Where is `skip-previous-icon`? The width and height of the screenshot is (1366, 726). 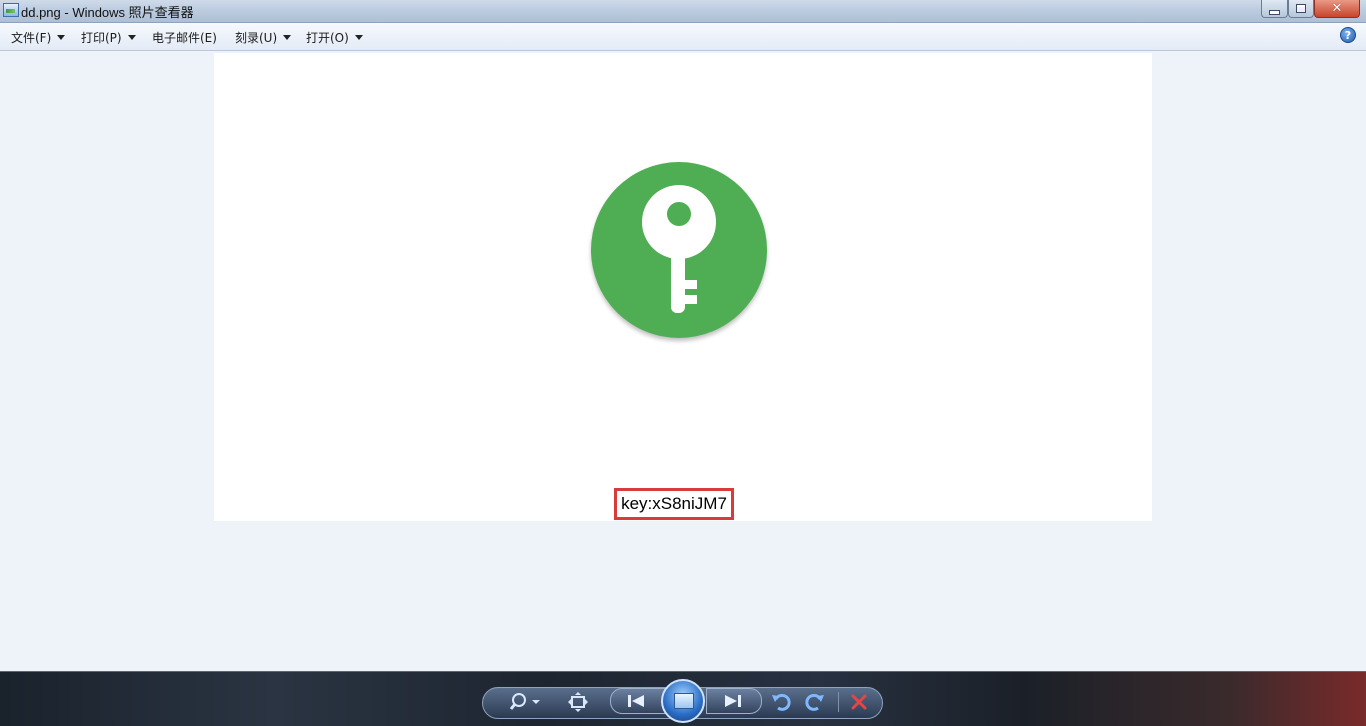 skip-previous-icon is located at coordinates (636, 701).